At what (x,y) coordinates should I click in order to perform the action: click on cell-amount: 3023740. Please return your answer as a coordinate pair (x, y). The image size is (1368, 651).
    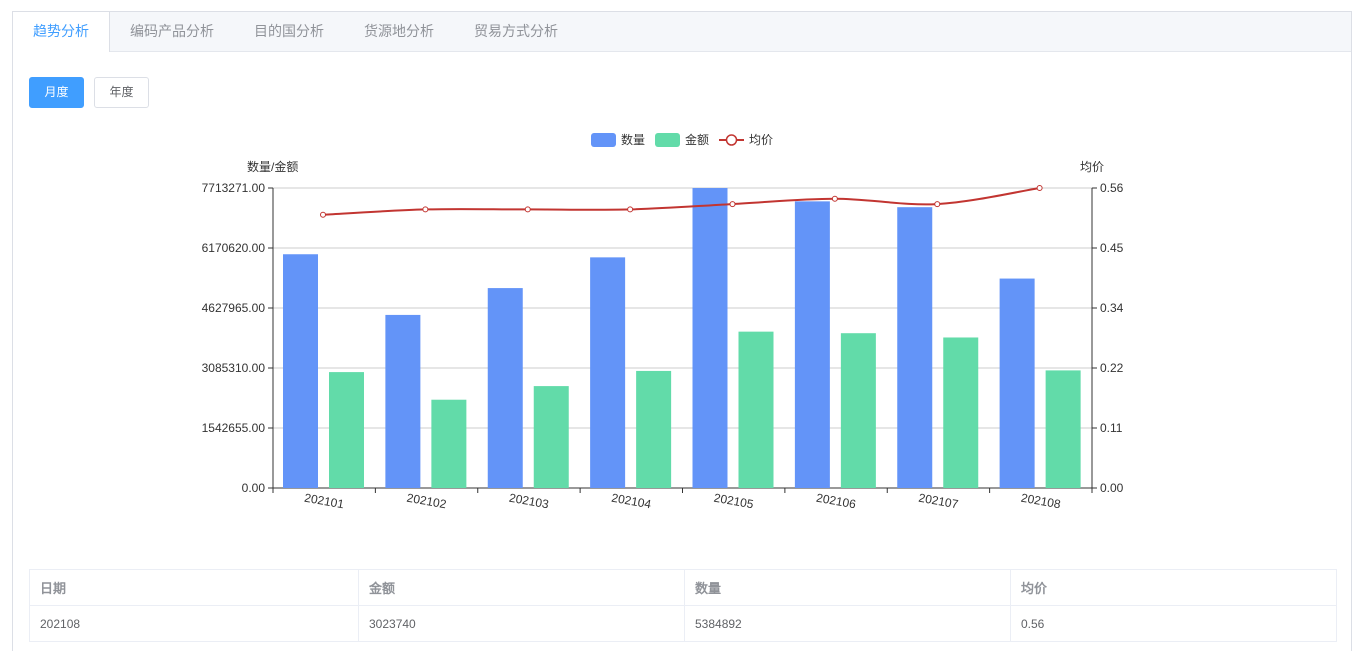
    Looking at the image, I should click on (521, 623).